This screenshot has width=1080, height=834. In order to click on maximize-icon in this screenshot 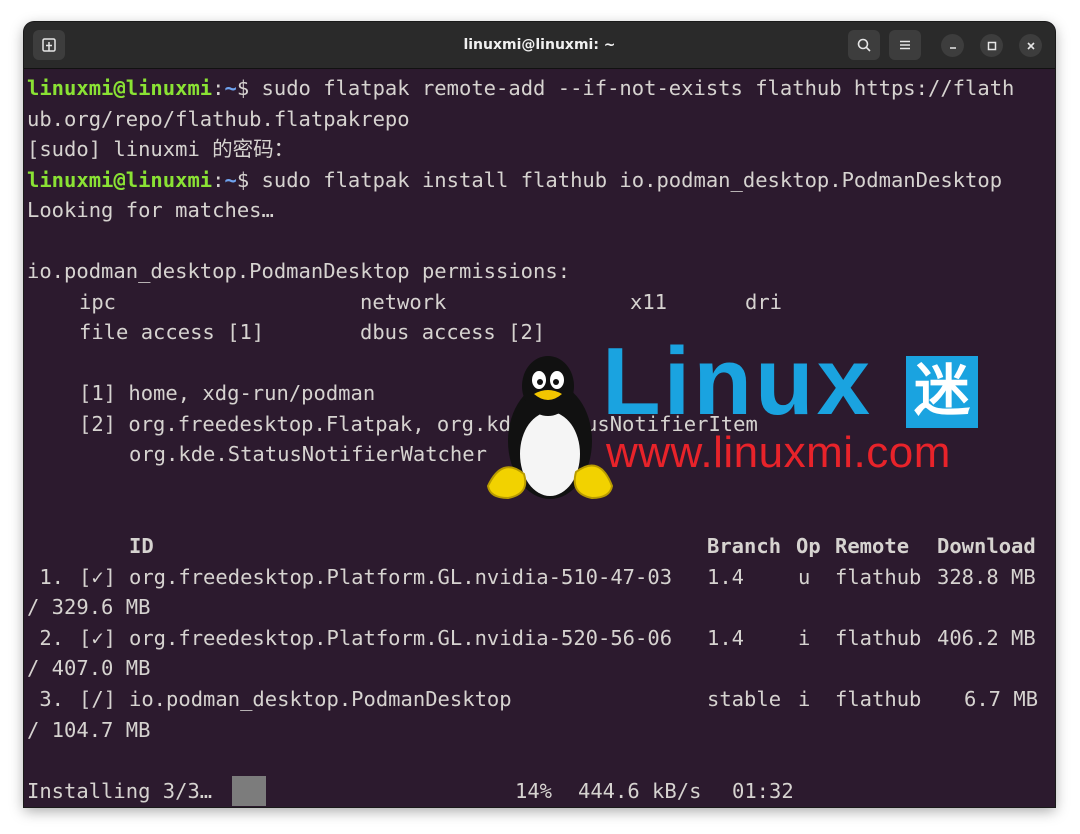, I will do `click(991, 45)`.